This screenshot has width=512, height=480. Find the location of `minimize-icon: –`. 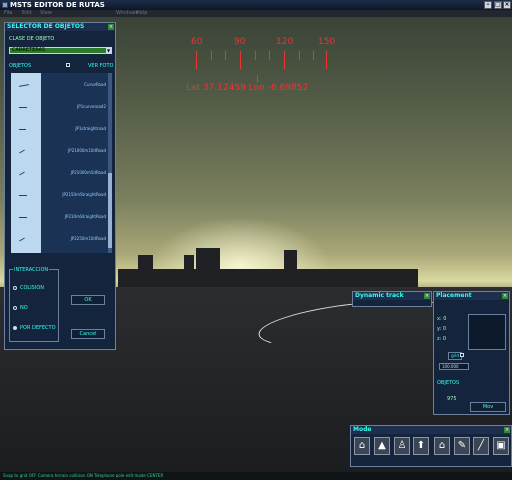

minimize-icon: – is located at coordinates (488, 5).